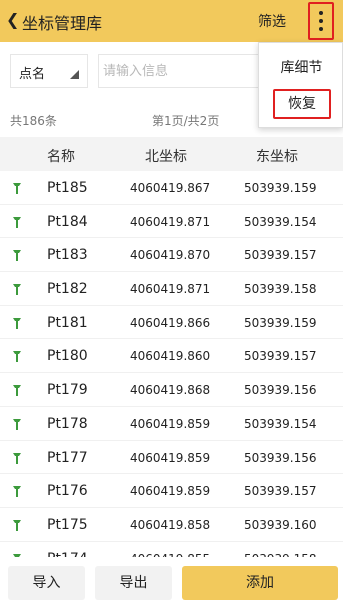 The height and width of the screenshot is (607, 343). Describe the element at coordinates (67, 423) in the screenshot. I see `point-name: Pt178` at that location.